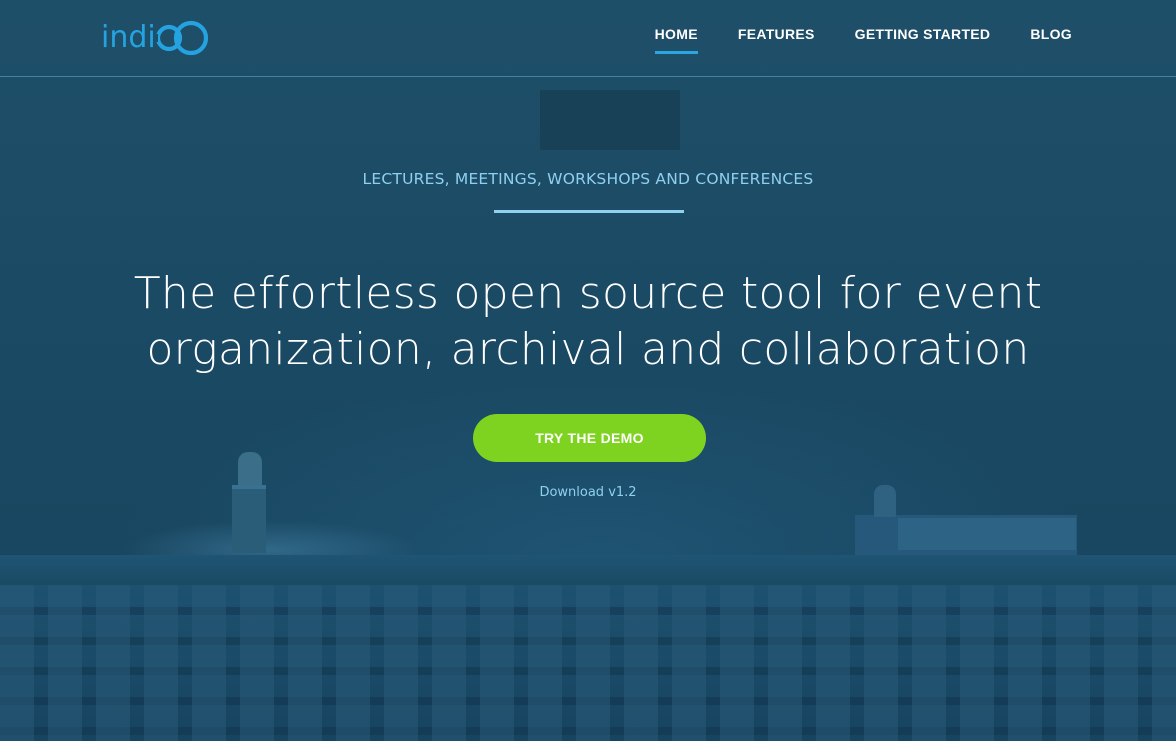  What do you see at coordinates (588, 38) in the screenshot?
I see `top-navigation: indi HOME FEATURES GETTING STARTED BLOG` at bounding box center [588, 38].